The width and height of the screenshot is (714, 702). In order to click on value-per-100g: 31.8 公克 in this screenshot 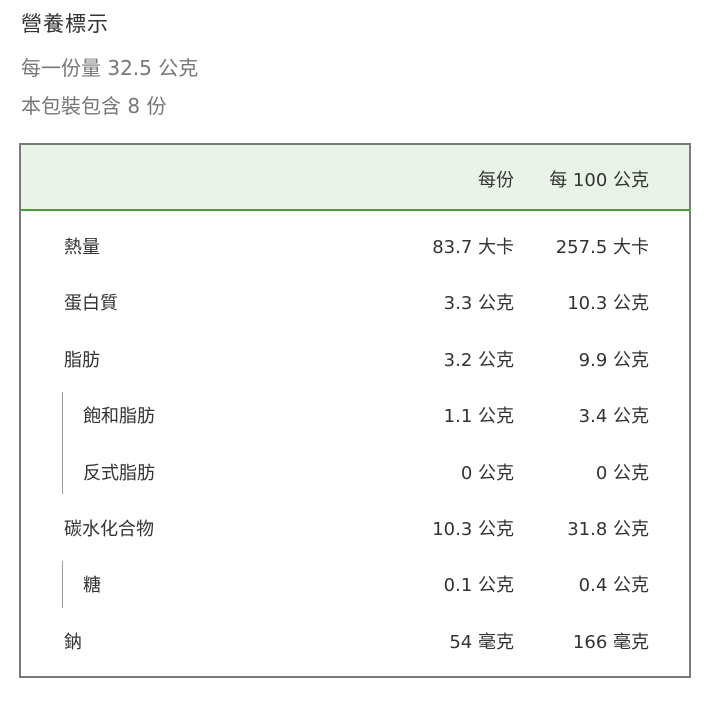, I will do `click(608, 529)`.